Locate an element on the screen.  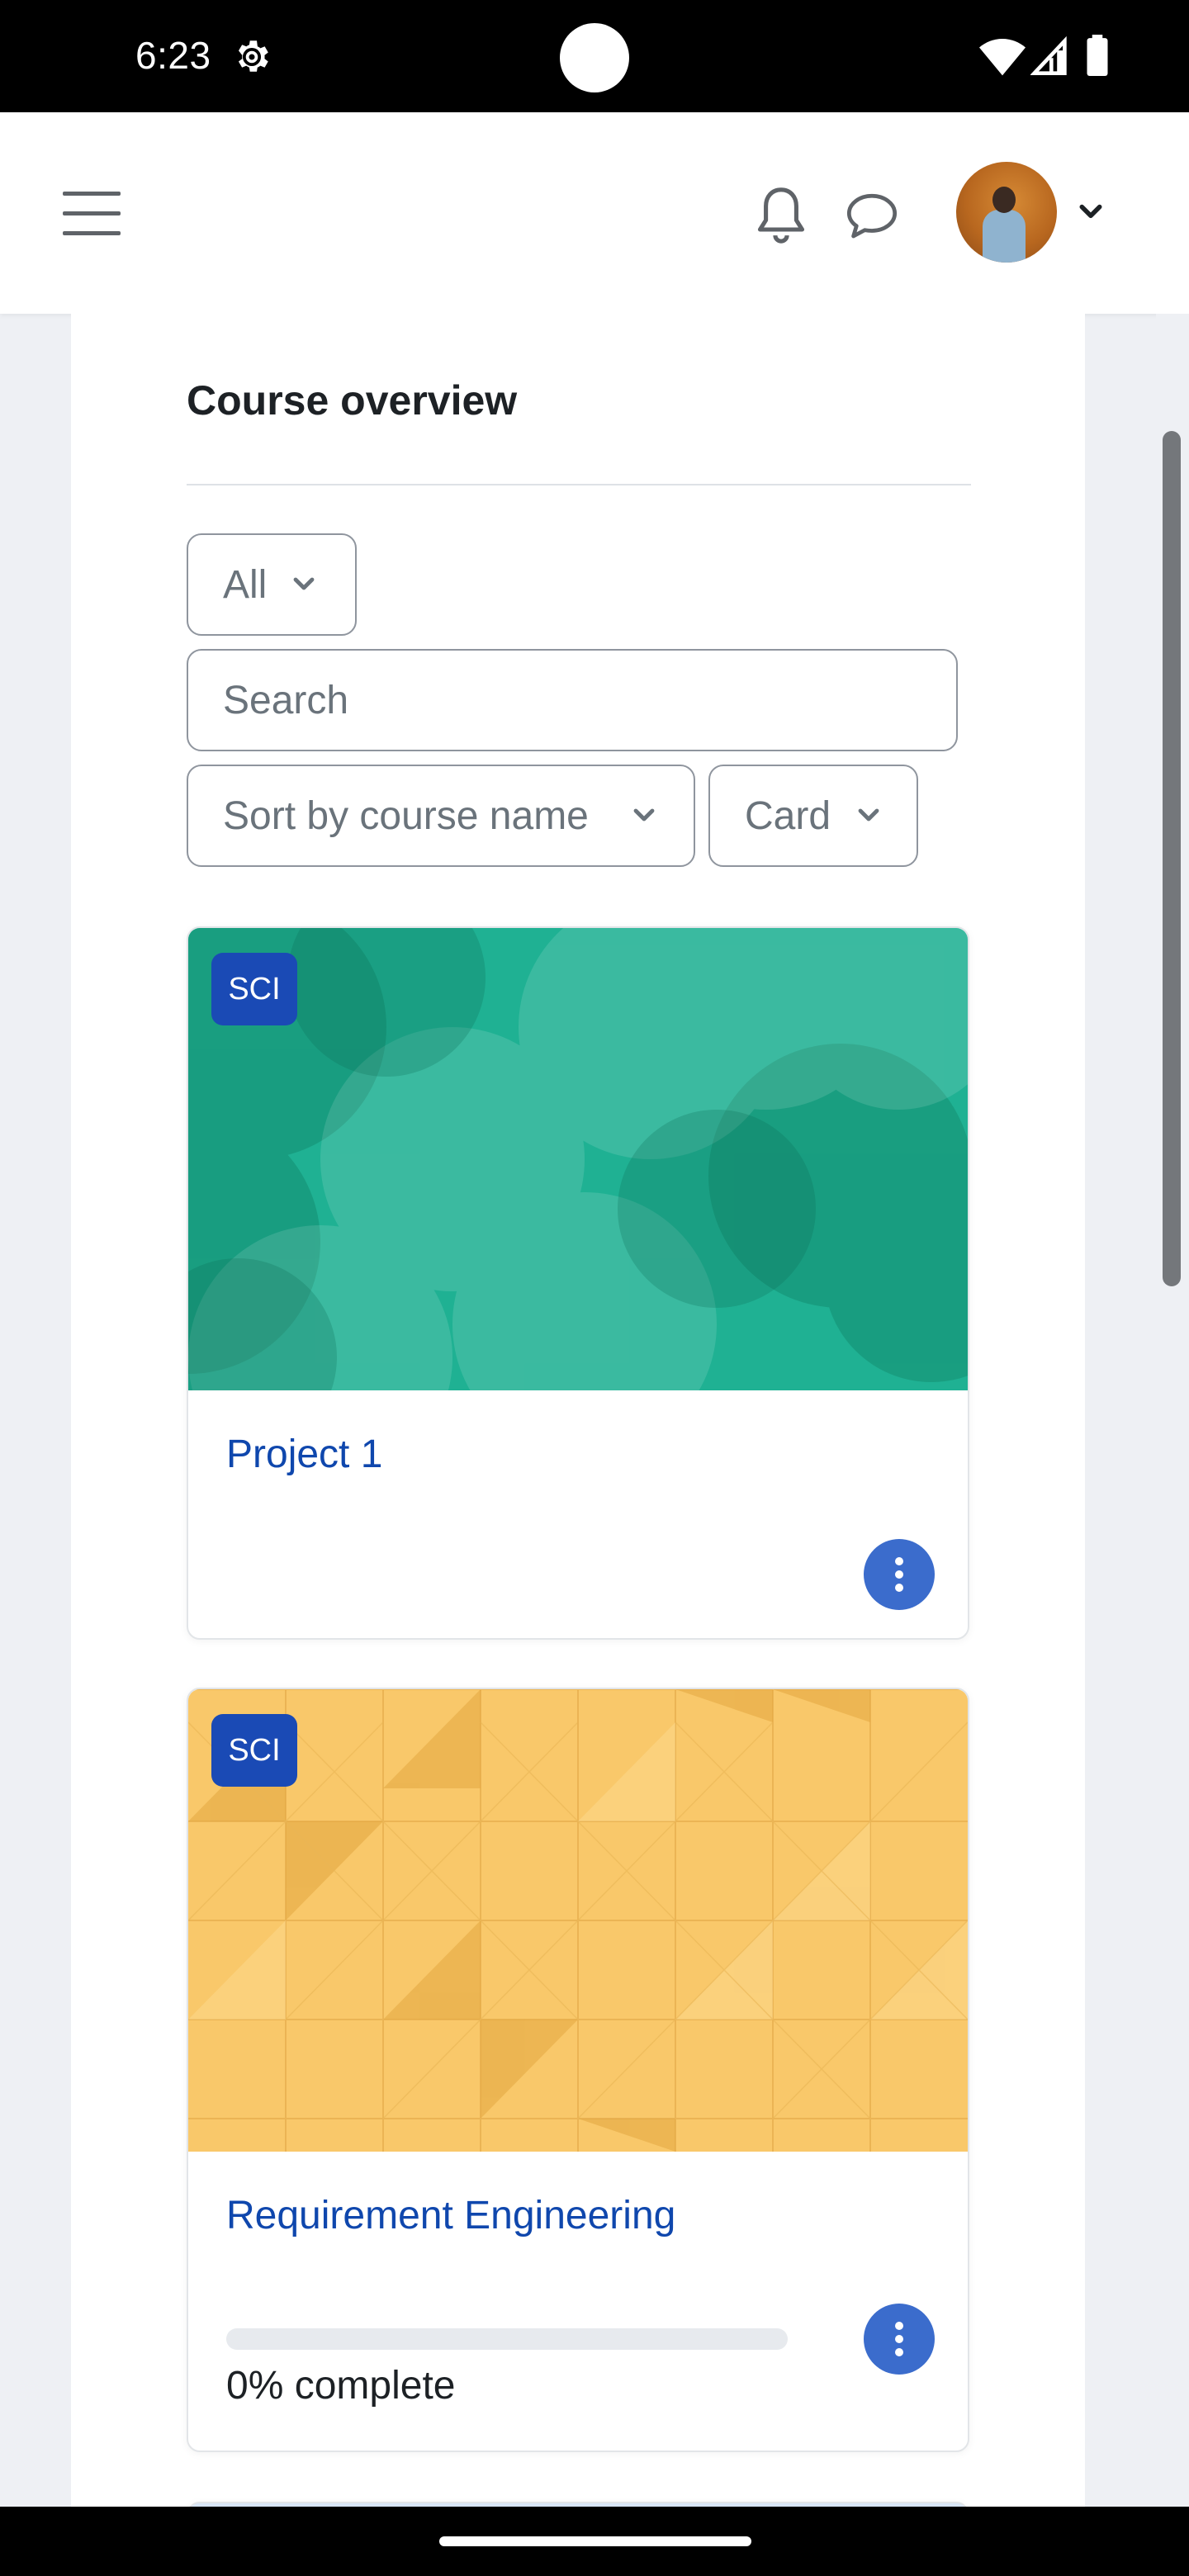
view-label: Card is located at coordinates (788, 815).